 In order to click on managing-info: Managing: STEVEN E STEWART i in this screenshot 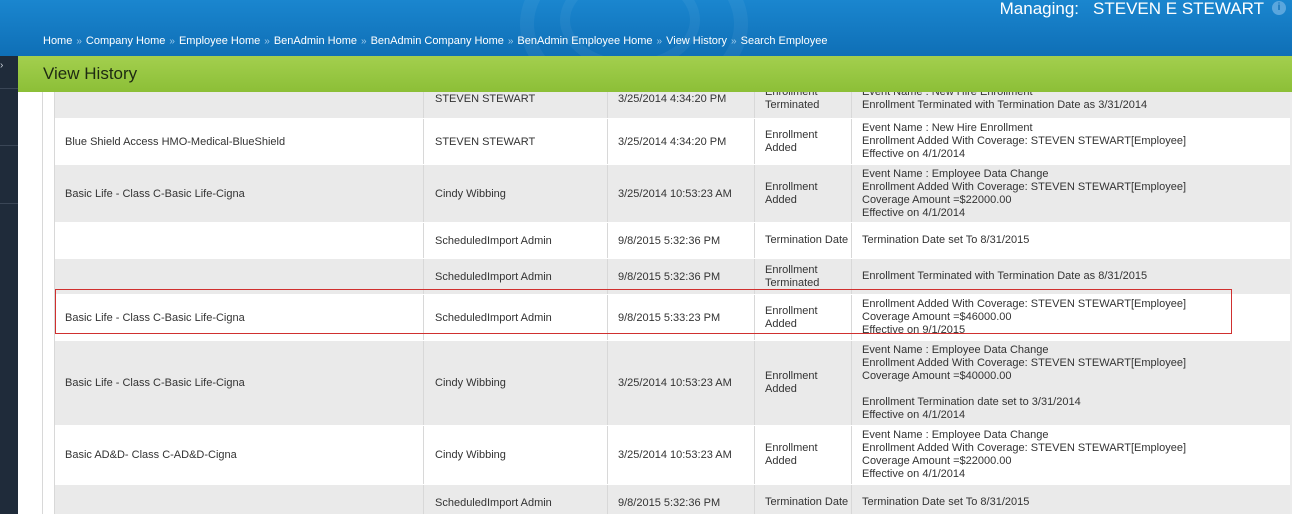, I will do `click(1143, 10)`.